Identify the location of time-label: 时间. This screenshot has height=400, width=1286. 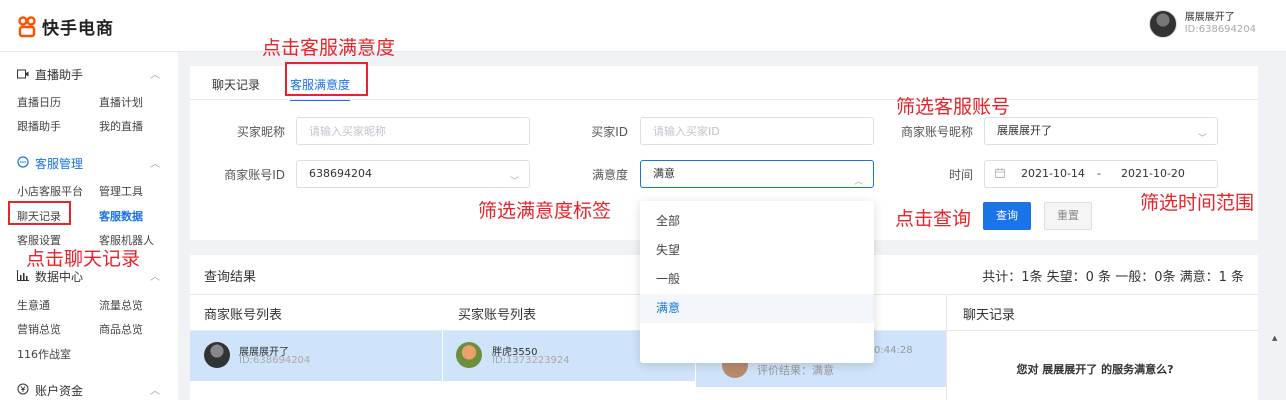
(960, 175).